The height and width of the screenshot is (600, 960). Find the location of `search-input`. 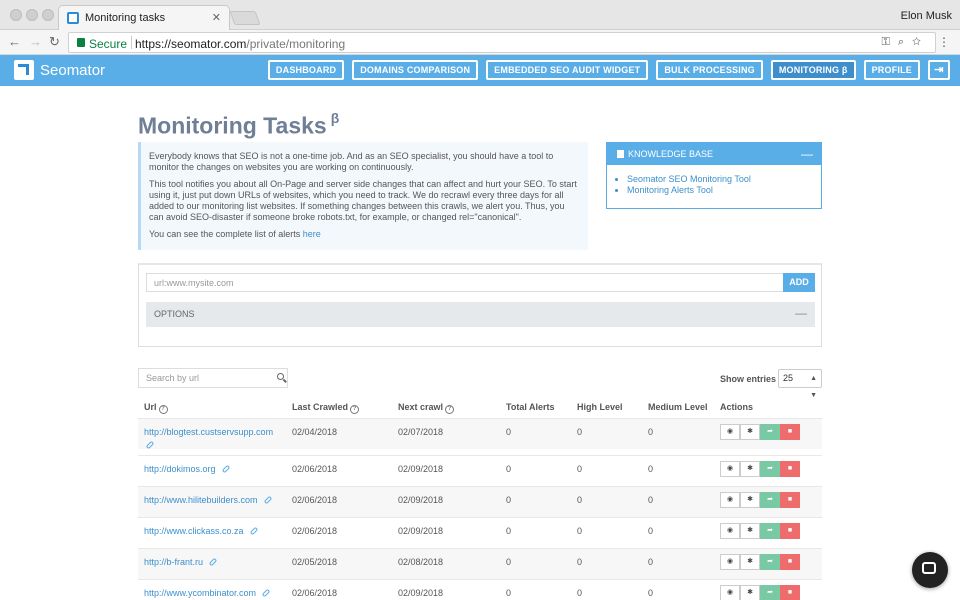

search-input is located at coordinates (213, 378).